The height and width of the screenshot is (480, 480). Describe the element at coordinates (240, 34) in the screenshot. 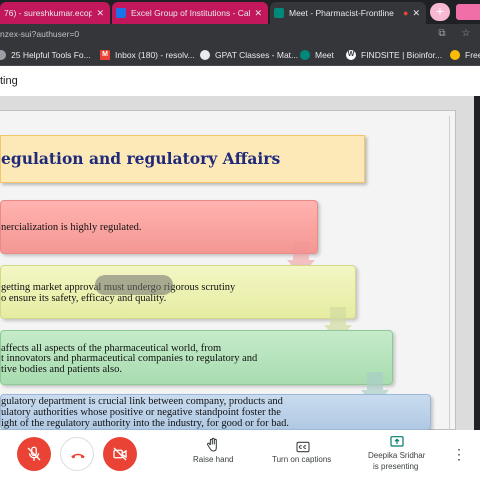

I see `address-bar: nzex-sui?authuser=0 ⧉ ☆` at that location.